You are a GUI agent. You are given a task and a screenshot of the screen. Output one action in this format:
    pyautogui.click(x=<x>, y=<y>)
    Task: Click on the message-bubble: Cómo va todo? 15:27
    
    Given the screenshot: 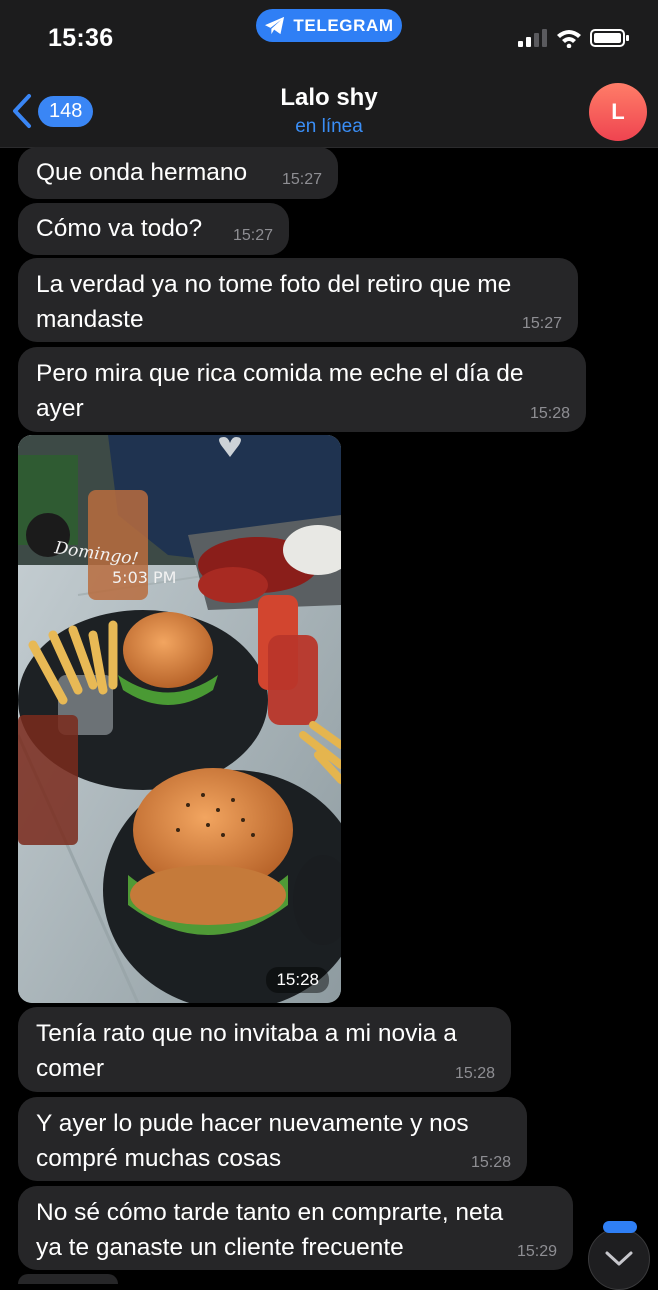 What is the action you would take?
    pyautogui.click(x=153, y=229)
    